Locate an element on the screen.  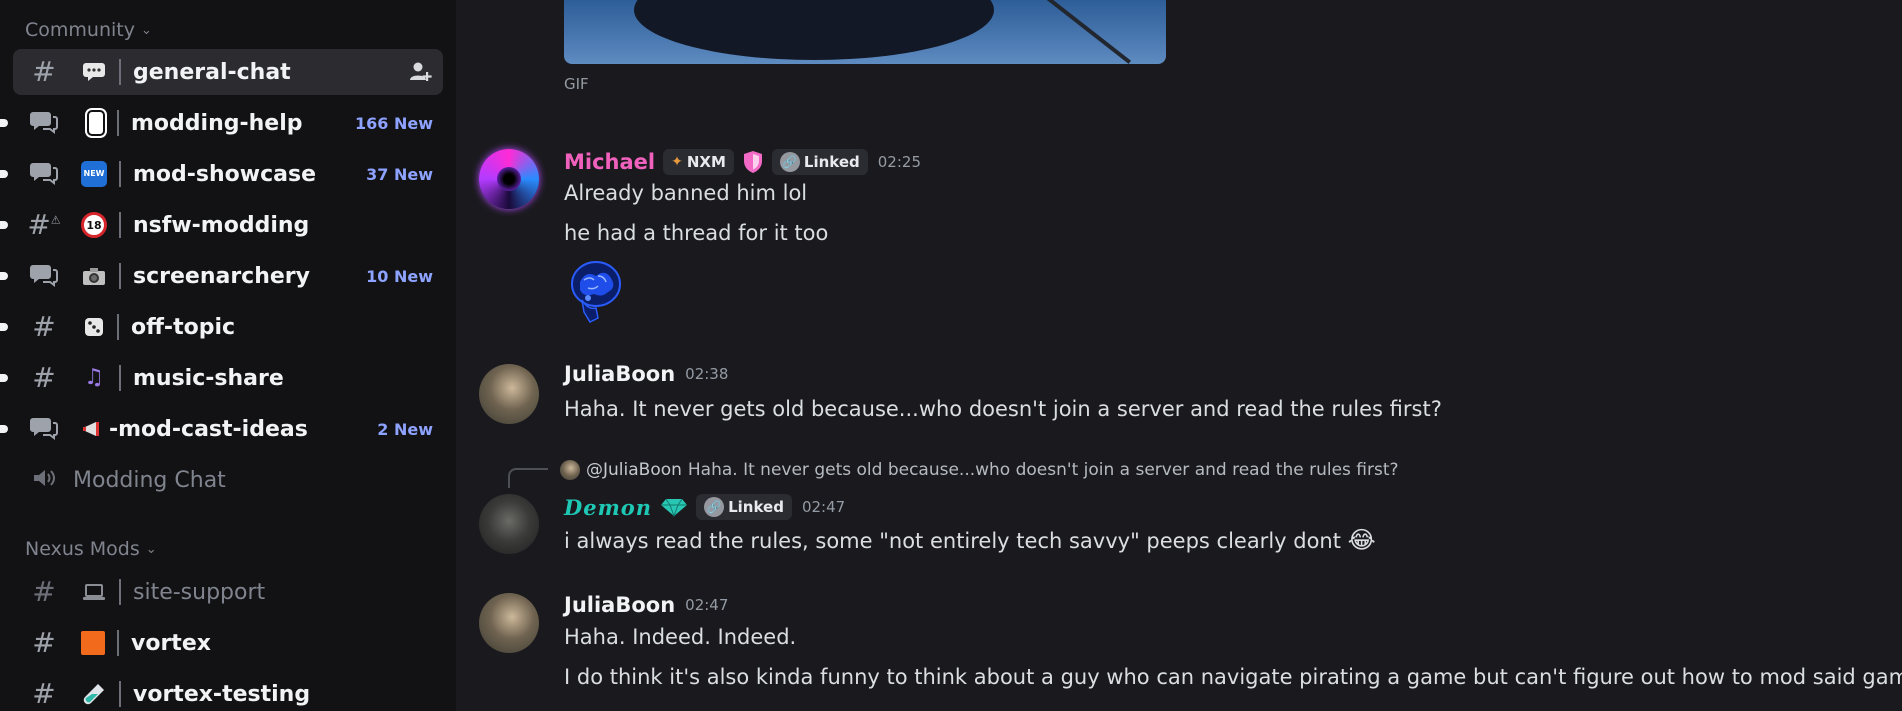
category-nexus-mods: Nexus Mods ⌄ is located at coordinates (91, 549).